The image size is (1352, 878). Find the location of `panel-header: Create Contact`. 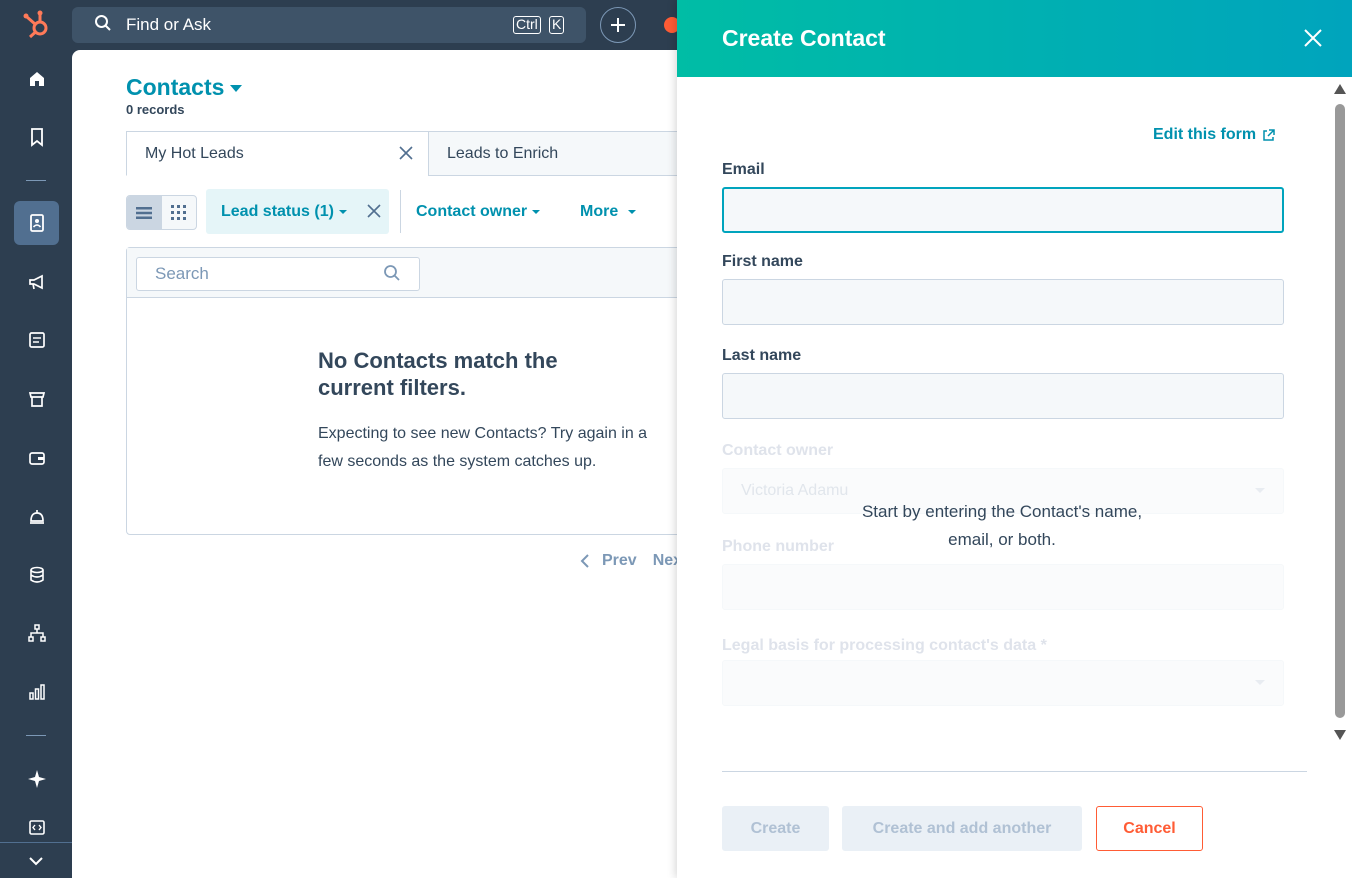

panel-header: Create Contact is located at coordinates (1014, 38).